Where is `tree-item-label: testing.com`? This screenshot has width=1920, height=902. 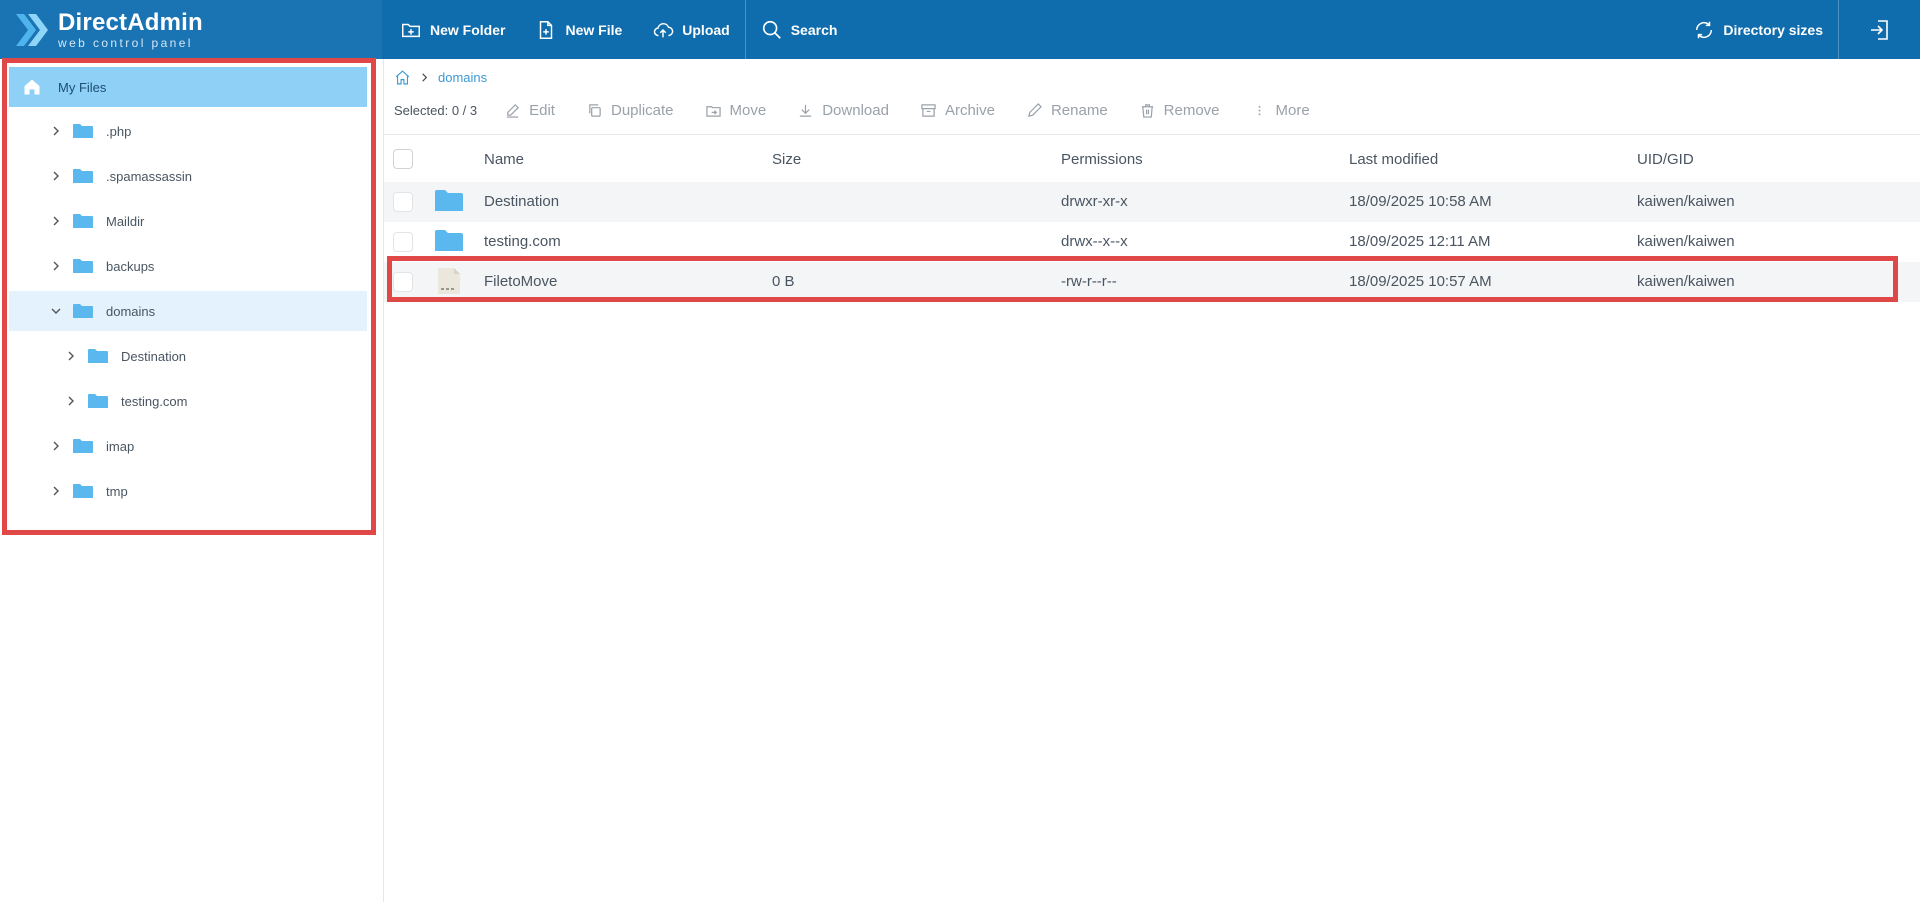
tree-item-label: testing.com is located at coordinates (154, 401).